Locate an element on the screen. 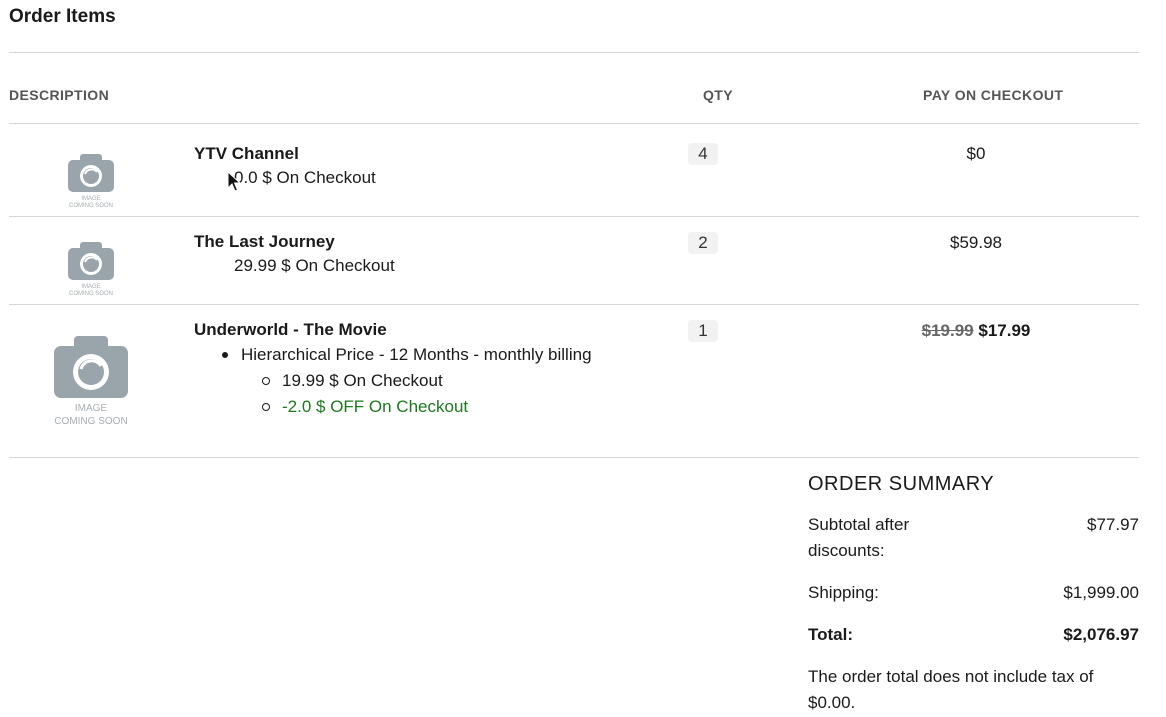 The height and width of the screenshot is (717, 1166). subtotal-label-line2: discounts: is located at coordinates (846, 550).